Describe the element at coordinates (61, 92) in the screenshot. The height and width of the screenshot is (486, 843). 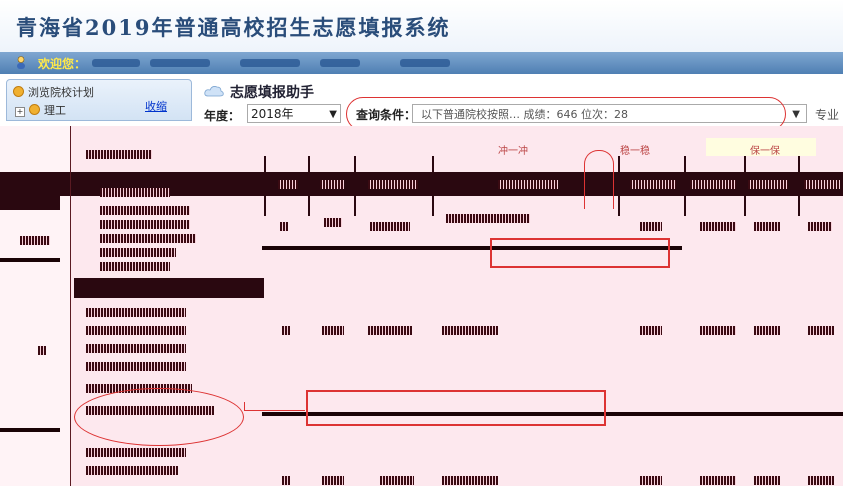
I see `browse-plan-label: 浏览院校计划` at that location.